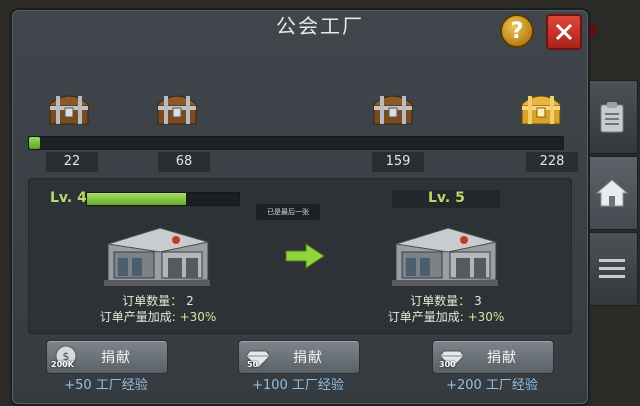 This screenshot has width=640, height=406. I want to click on close-button, so click(564, 32).